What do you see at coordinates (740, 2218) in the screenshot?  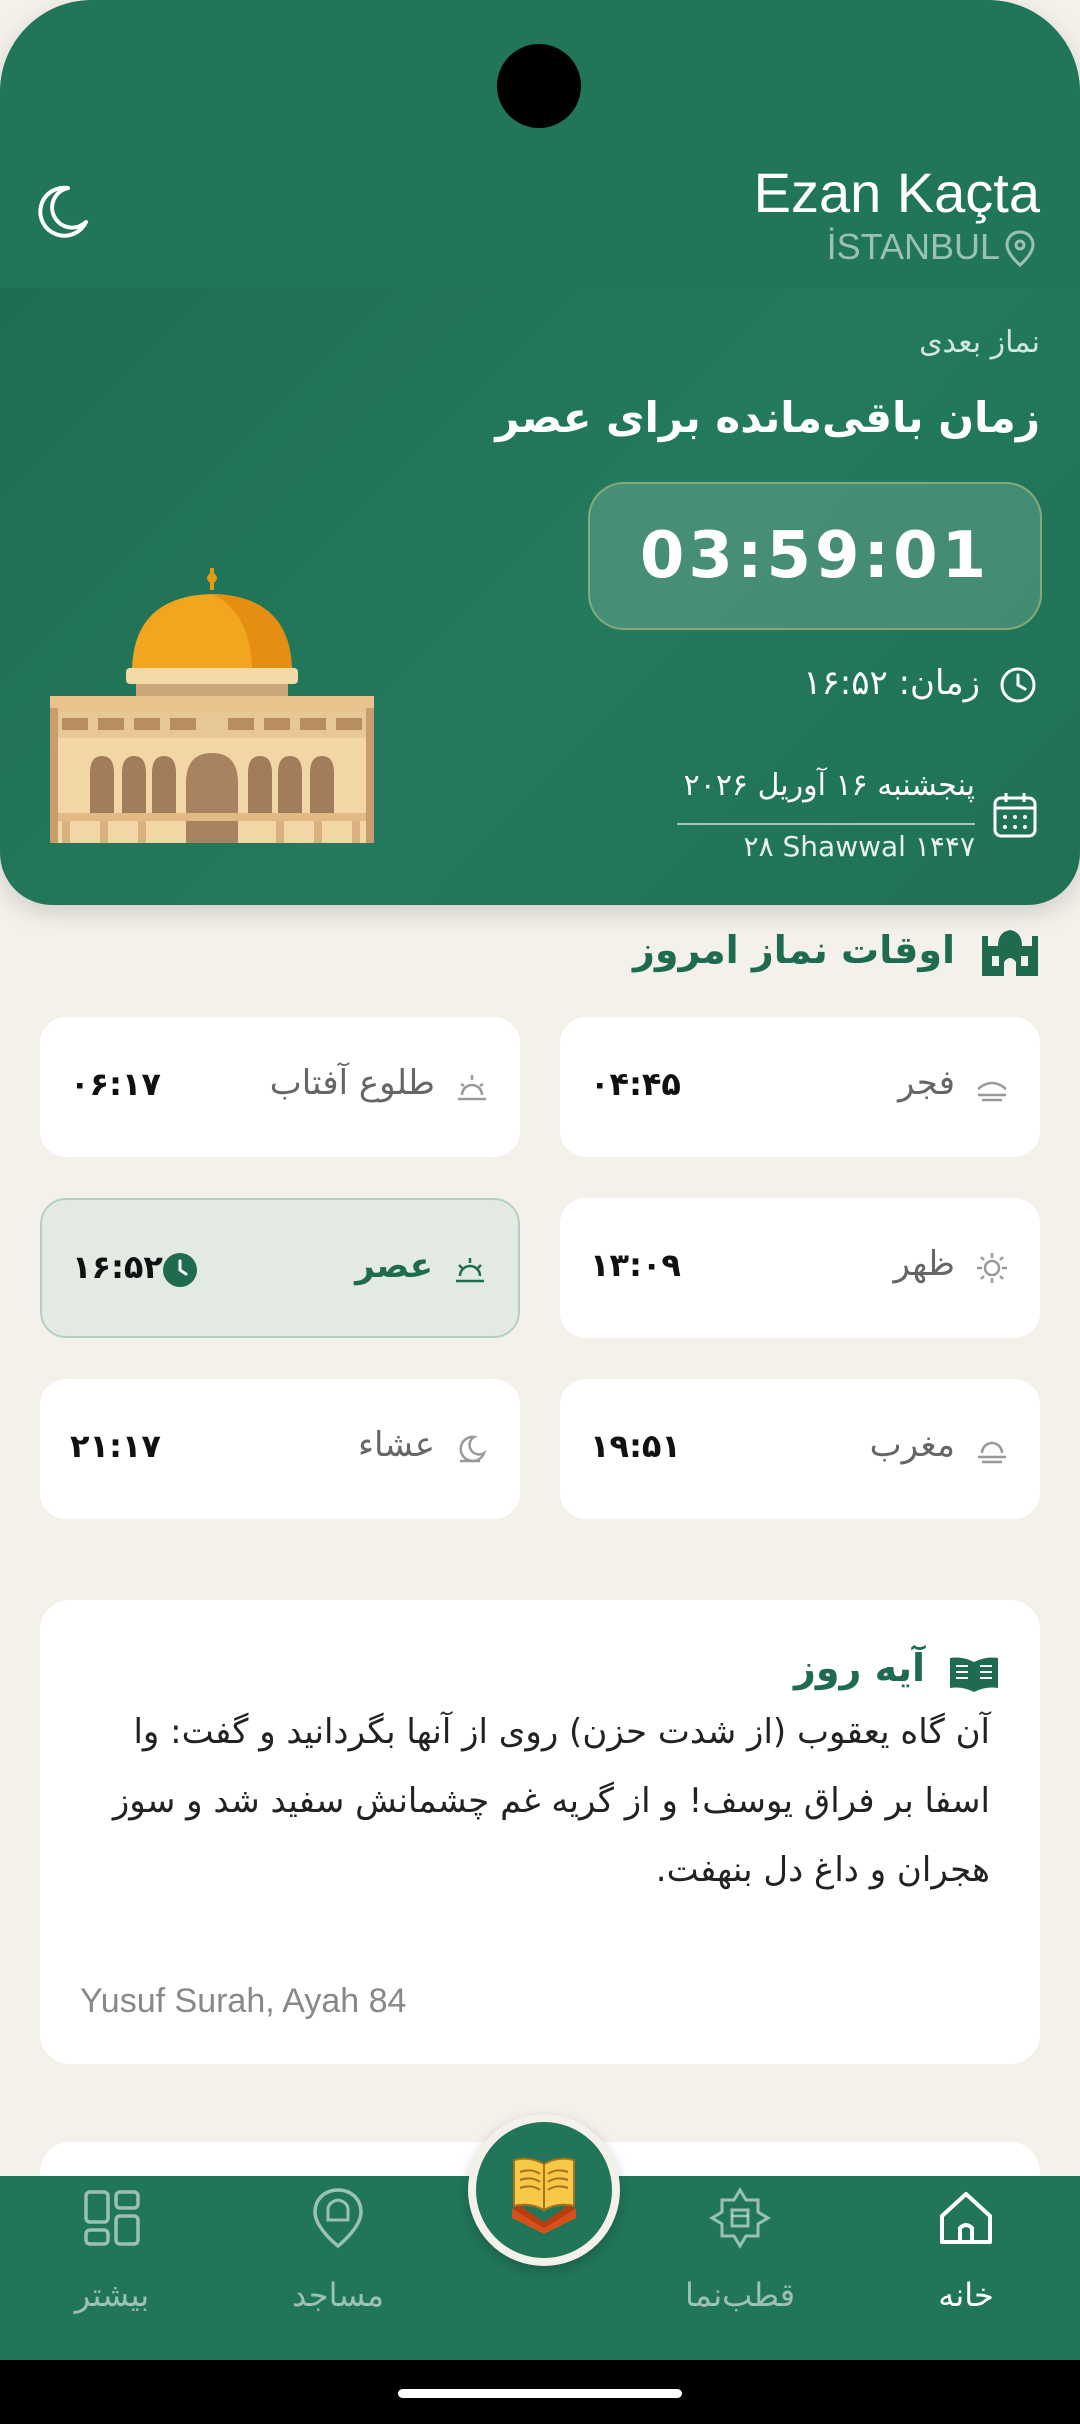 I see `compass-icon` at bounding box center [740, 2218].